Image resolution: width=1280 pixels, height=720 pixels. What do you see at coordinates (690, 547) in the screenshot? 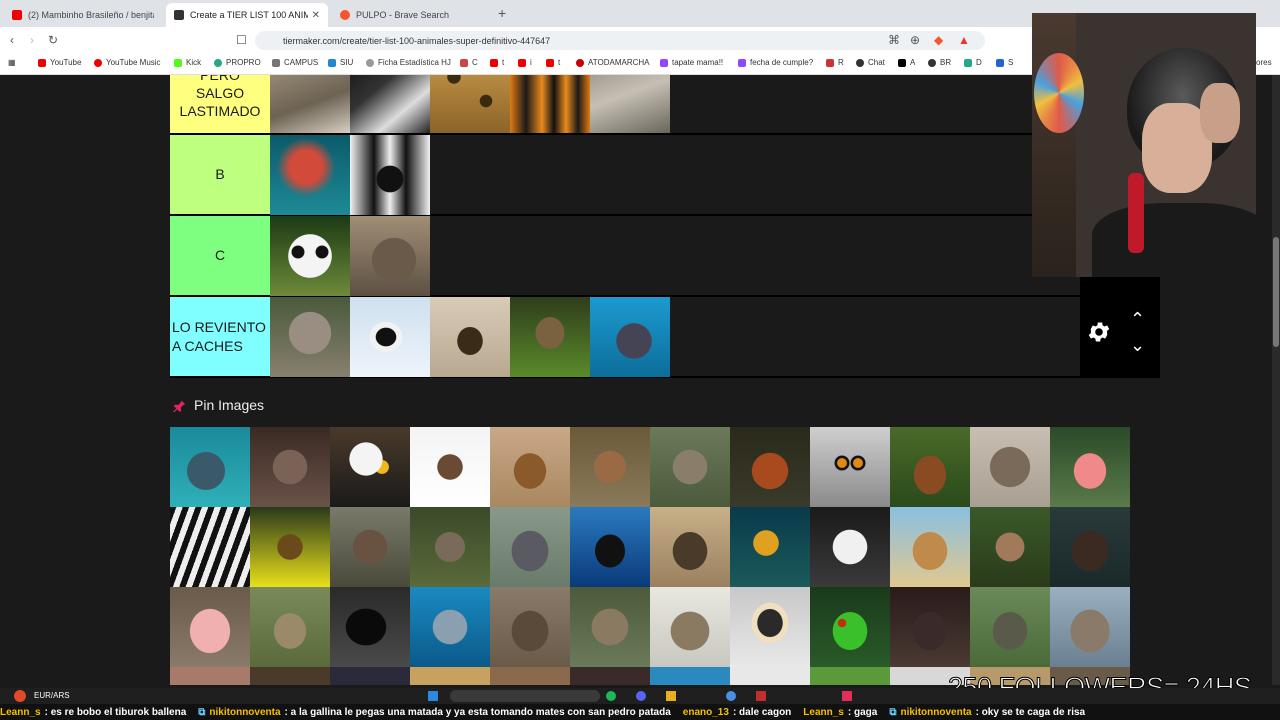
I see `pool-image-wildebeest` at bounding box center [690, 547].